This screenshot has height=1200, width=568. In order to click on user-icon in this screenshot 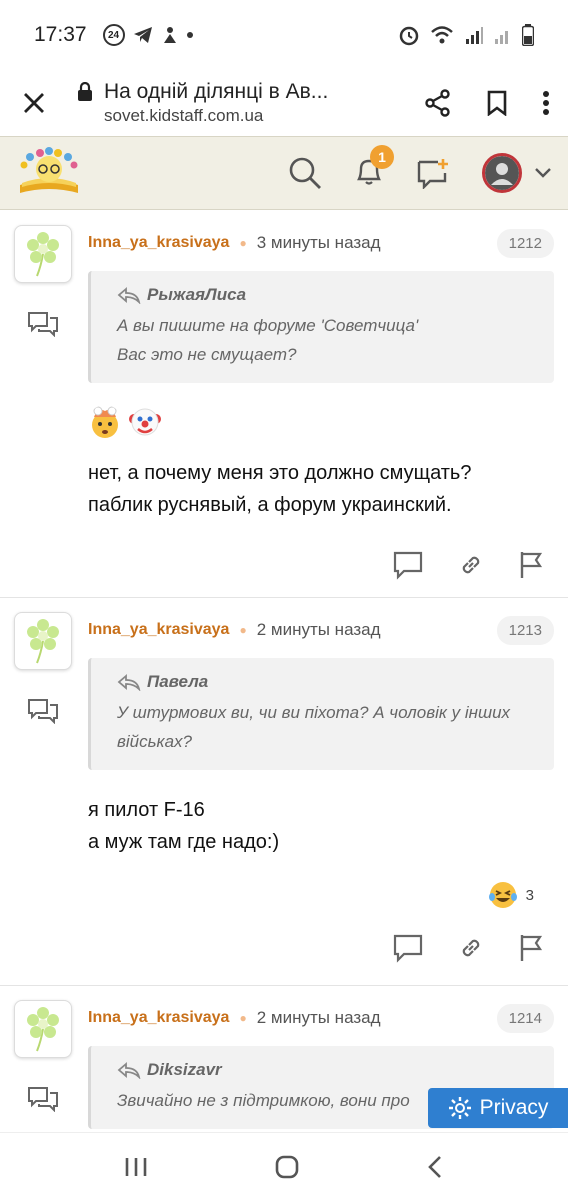, I will do `click(502, 173)`.